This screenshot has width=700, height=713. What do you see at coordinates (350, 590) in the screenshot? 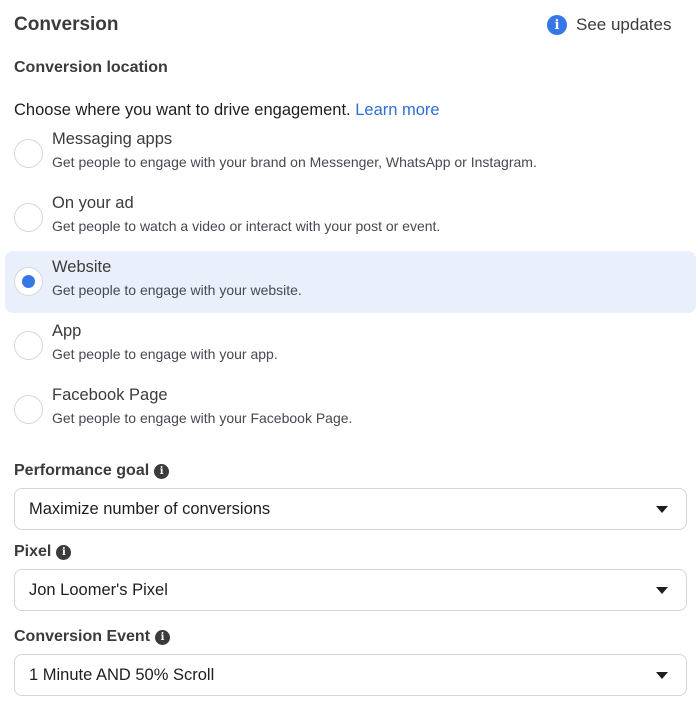
I see `pixel-dropdown: Jon Loomer's Pixel` at bounding box center [350, 590].